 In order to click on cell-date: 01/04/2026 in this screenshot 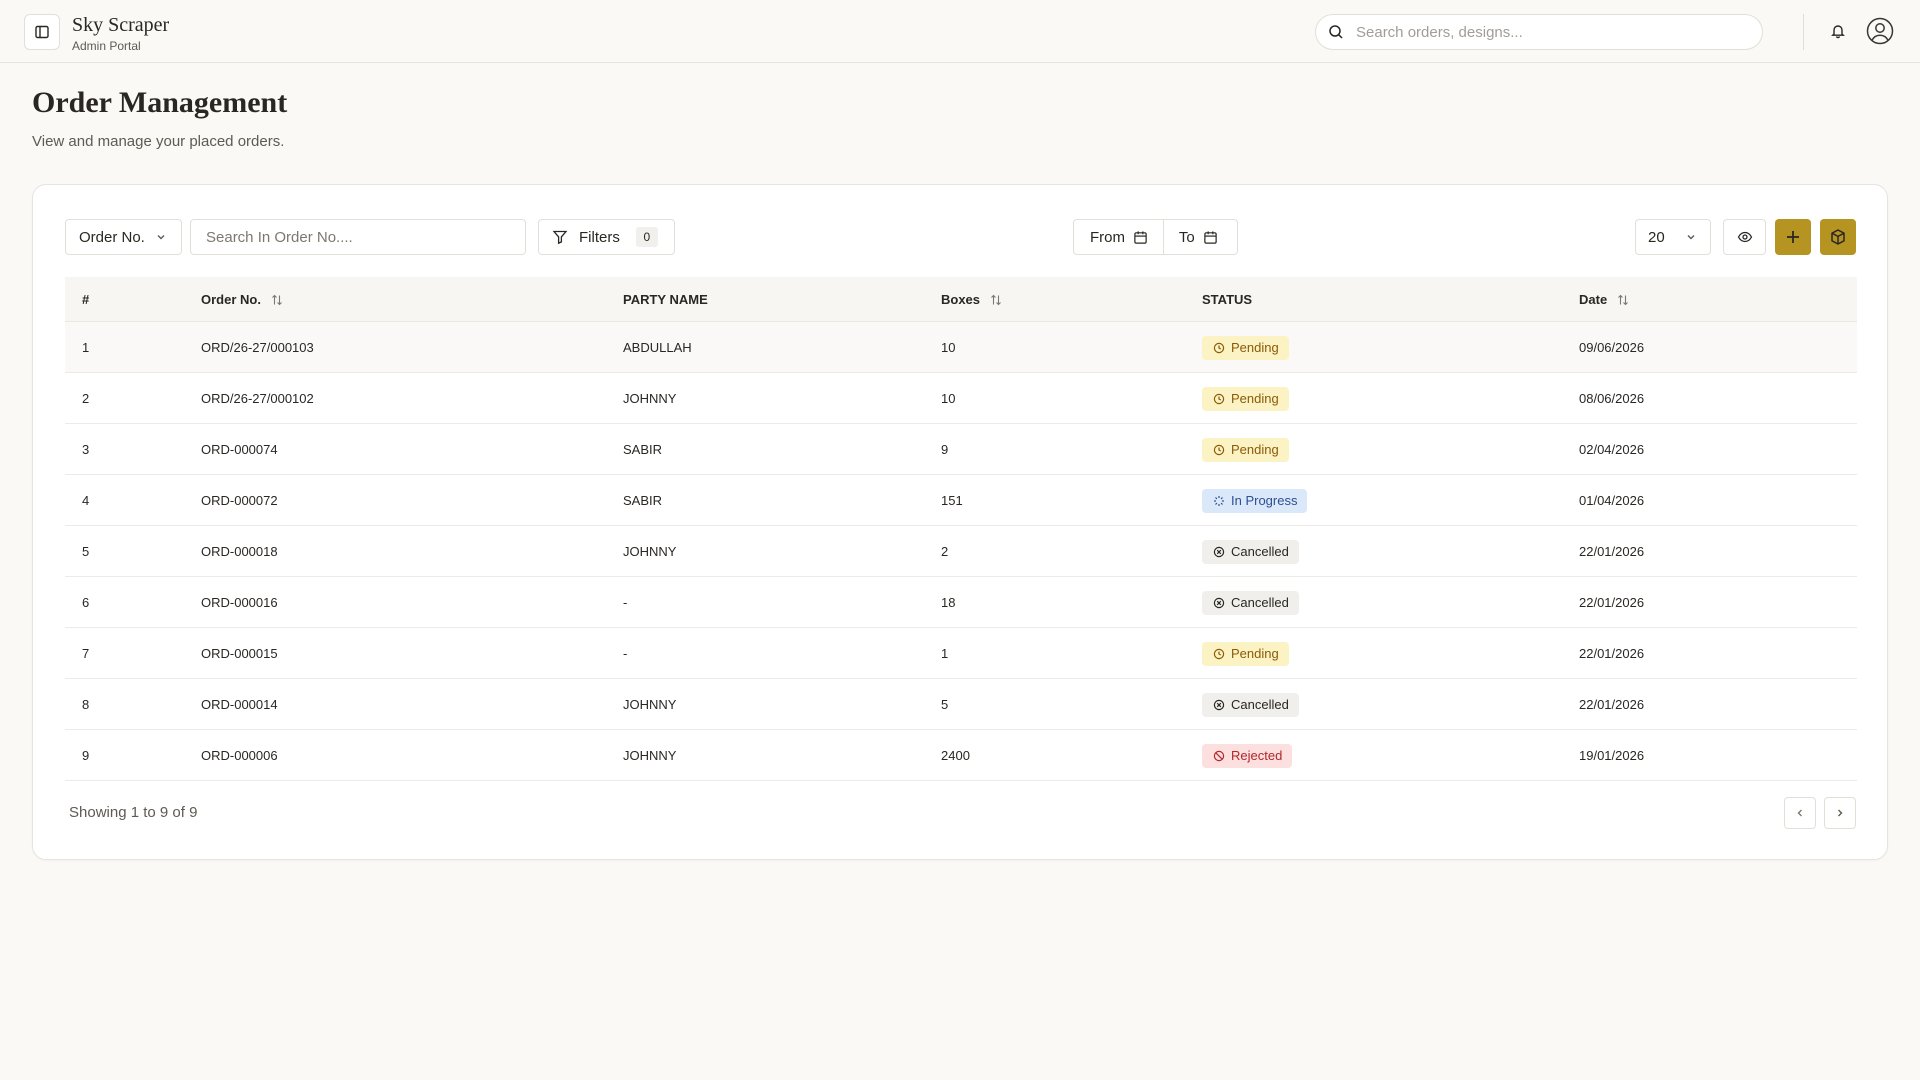, I will do `click(1612, 500)`.